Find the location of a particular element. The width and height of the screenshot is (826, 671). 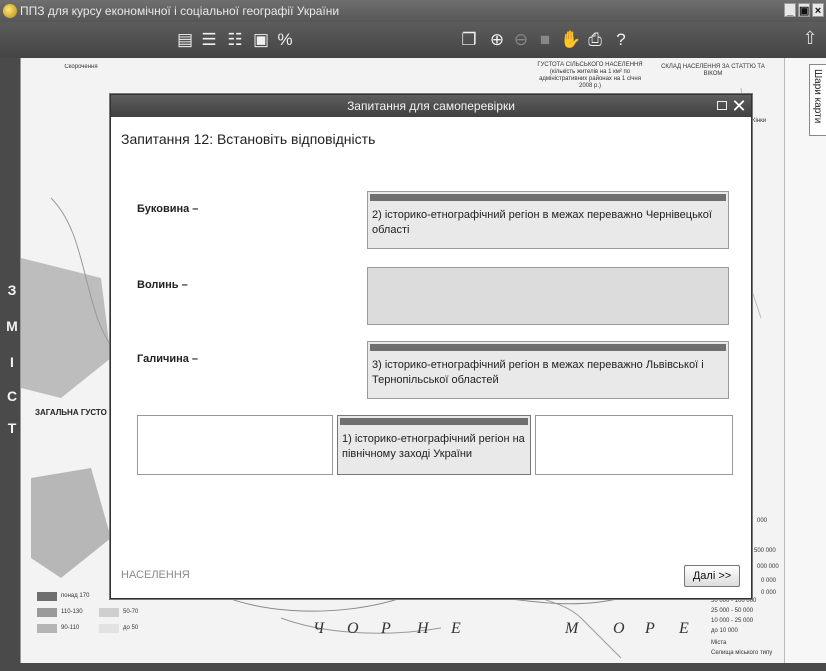

sea-letter: Н is located at coordinates (423, 628).